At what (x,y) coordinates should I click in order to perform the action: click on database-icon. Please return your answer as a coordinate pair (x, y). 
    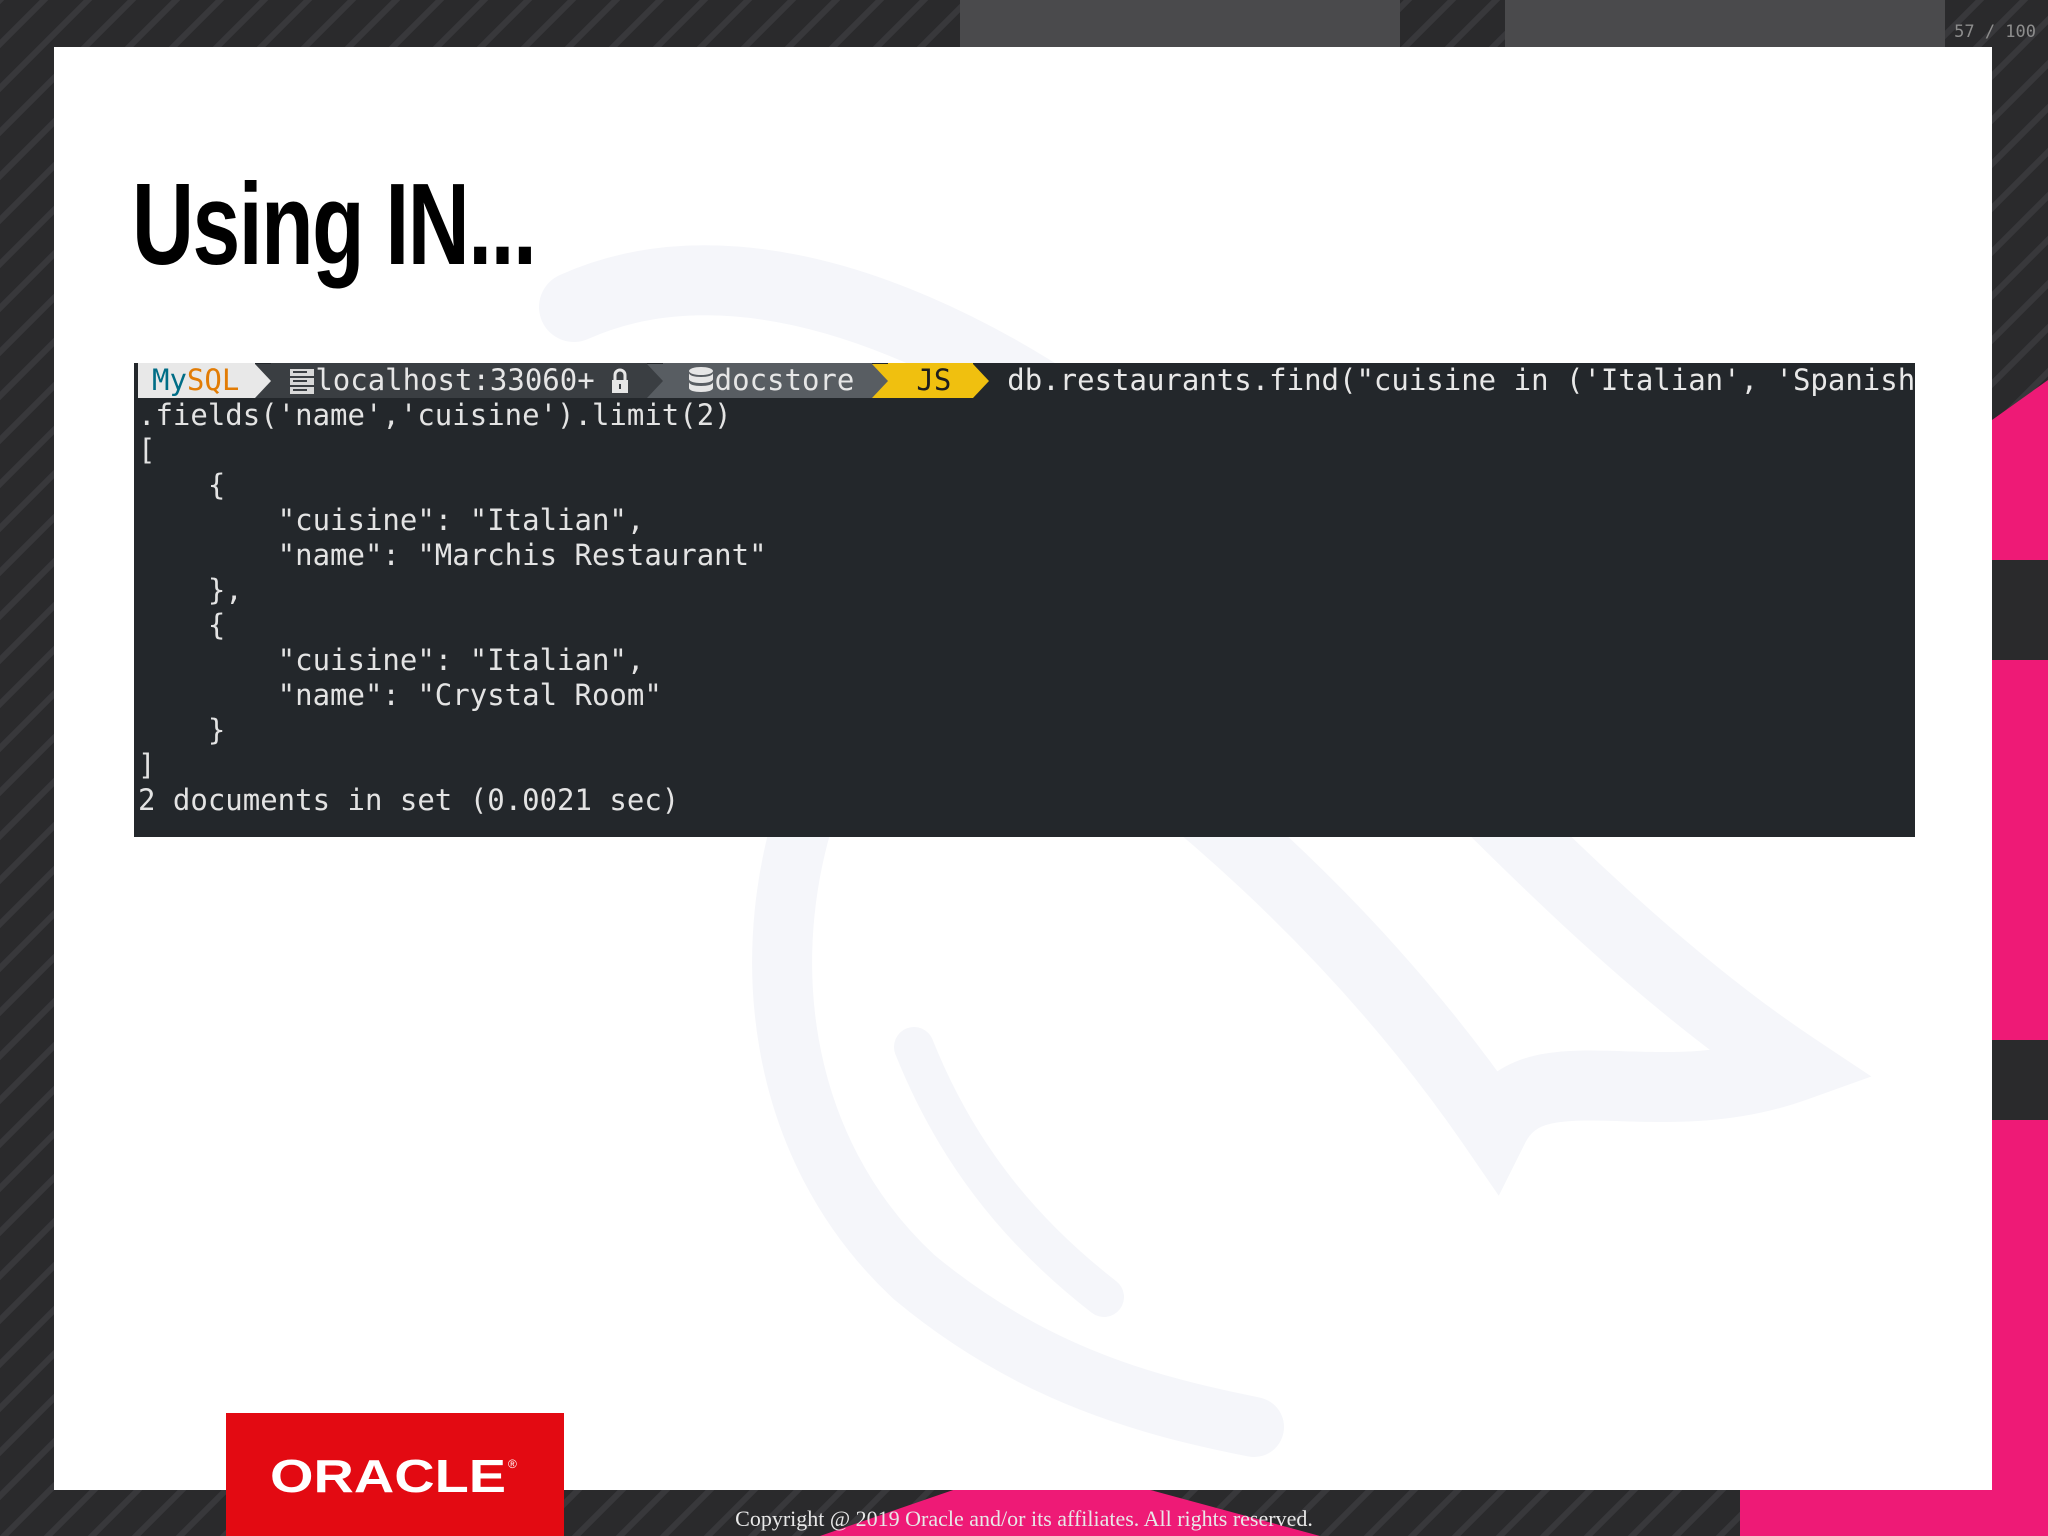
    Looking at the image, I should click on (700, 379).